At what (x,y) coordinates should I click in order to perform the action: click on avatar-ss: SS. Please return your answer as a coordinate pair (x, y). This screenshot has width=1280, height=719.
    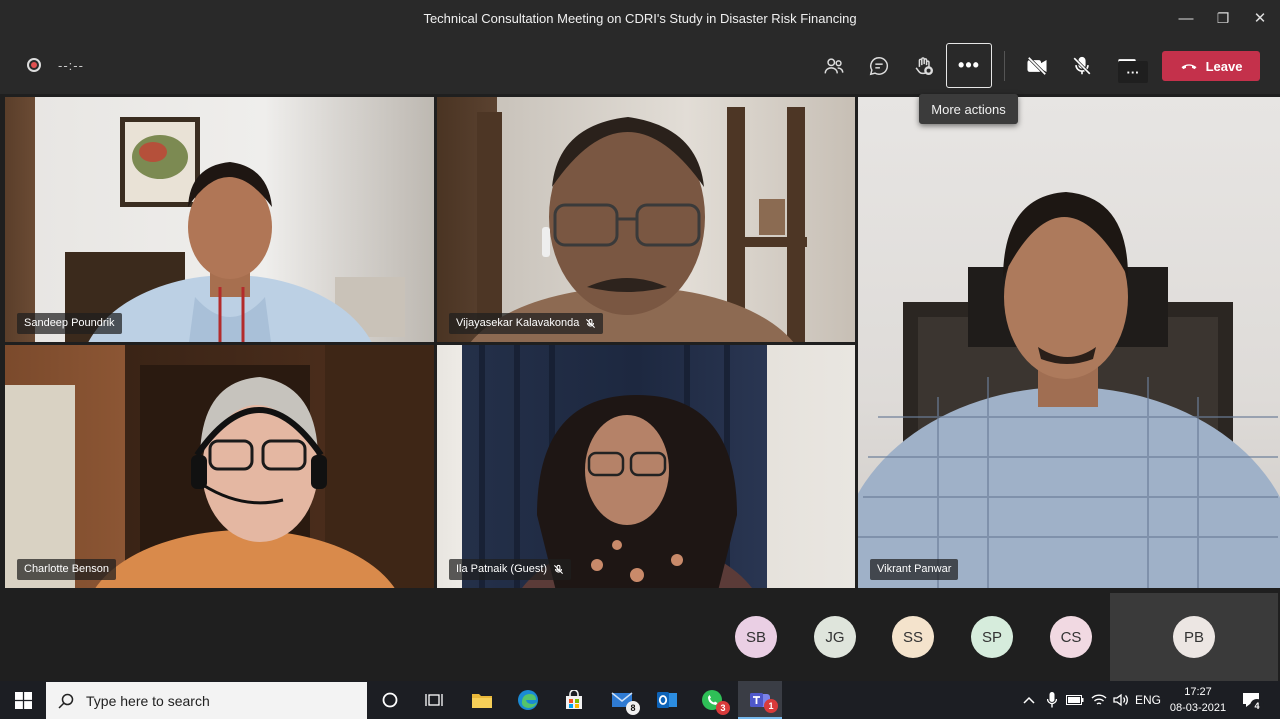
    Looking at the image, I should click on (913, 637).